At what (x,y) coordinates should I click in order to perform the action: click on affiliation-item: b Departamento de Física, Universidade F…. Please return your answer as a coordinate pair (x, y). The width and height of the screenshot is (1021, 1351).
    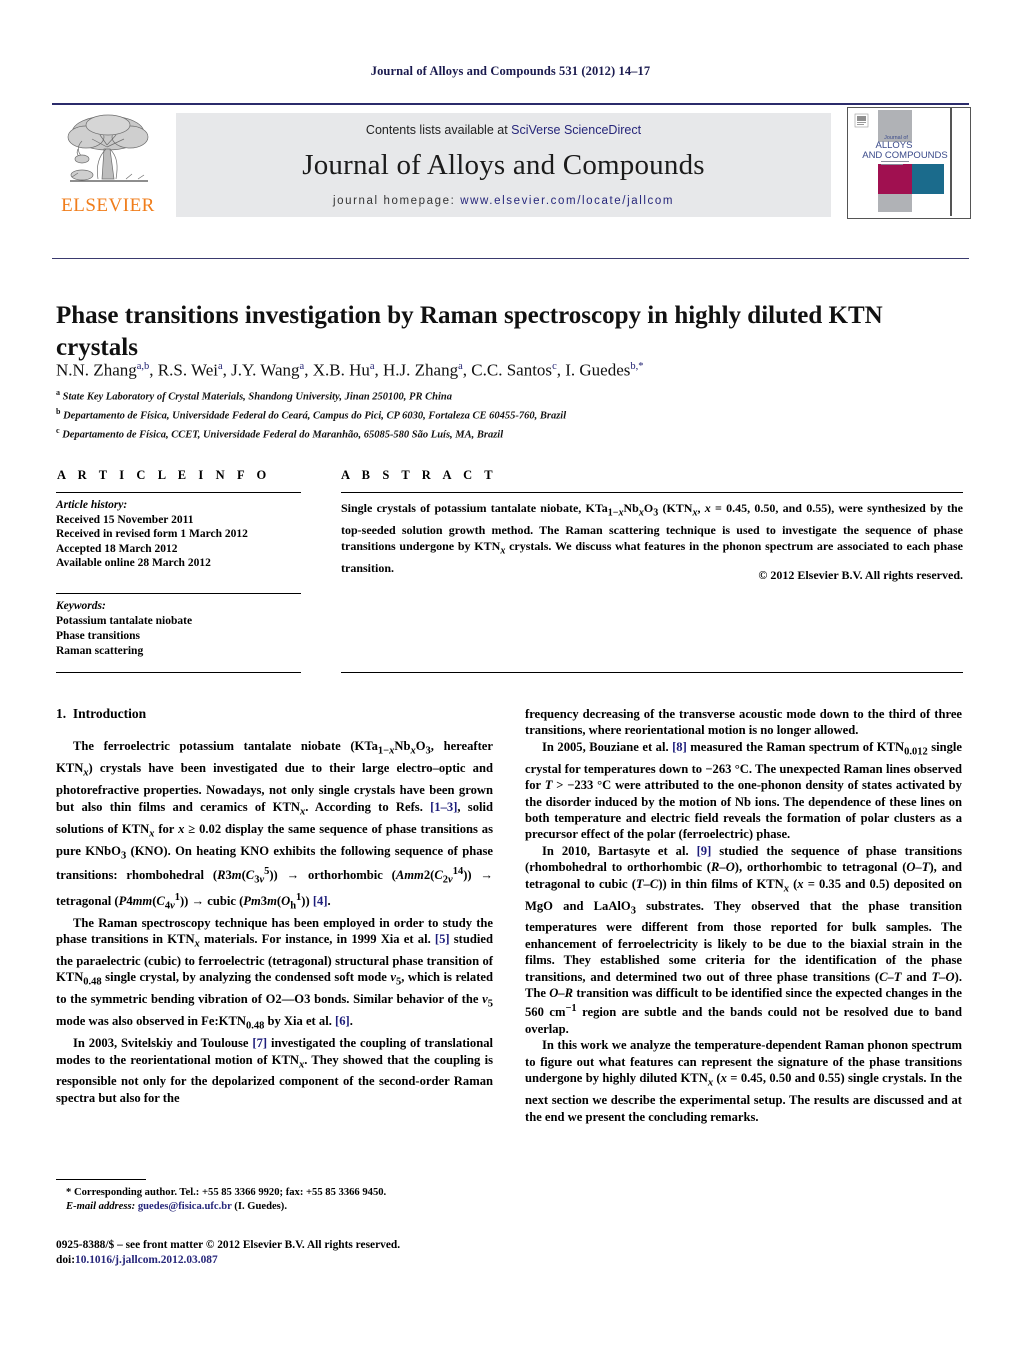
    Looking at the image, I should click on (311, 414).